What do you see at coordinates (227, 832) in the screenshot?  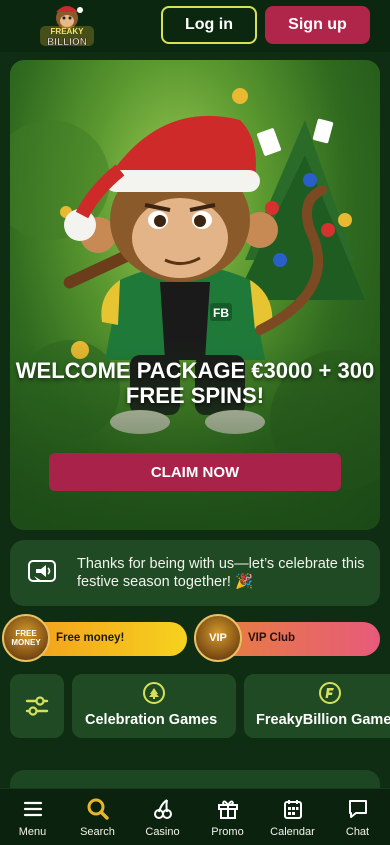 I see `nav-promo-label: Promo` at bounding box center [227, 832].